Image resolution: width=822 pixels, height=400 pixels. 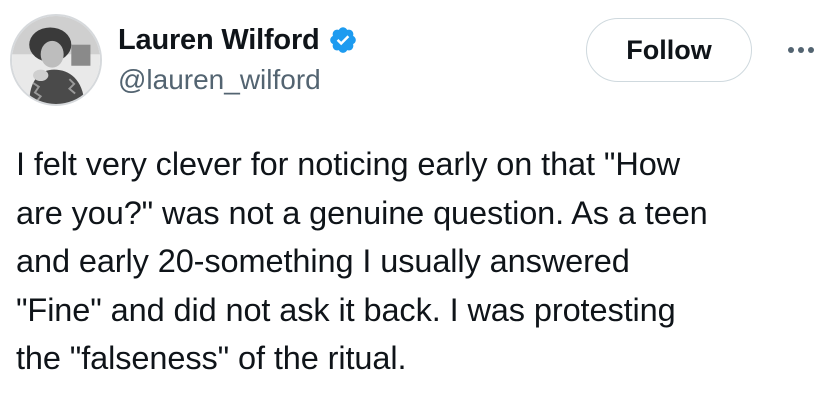 What do you see at coordinates (669, 50) in the screenshot?
I see `follow-button: Follow` at bounding box center [669, 50].